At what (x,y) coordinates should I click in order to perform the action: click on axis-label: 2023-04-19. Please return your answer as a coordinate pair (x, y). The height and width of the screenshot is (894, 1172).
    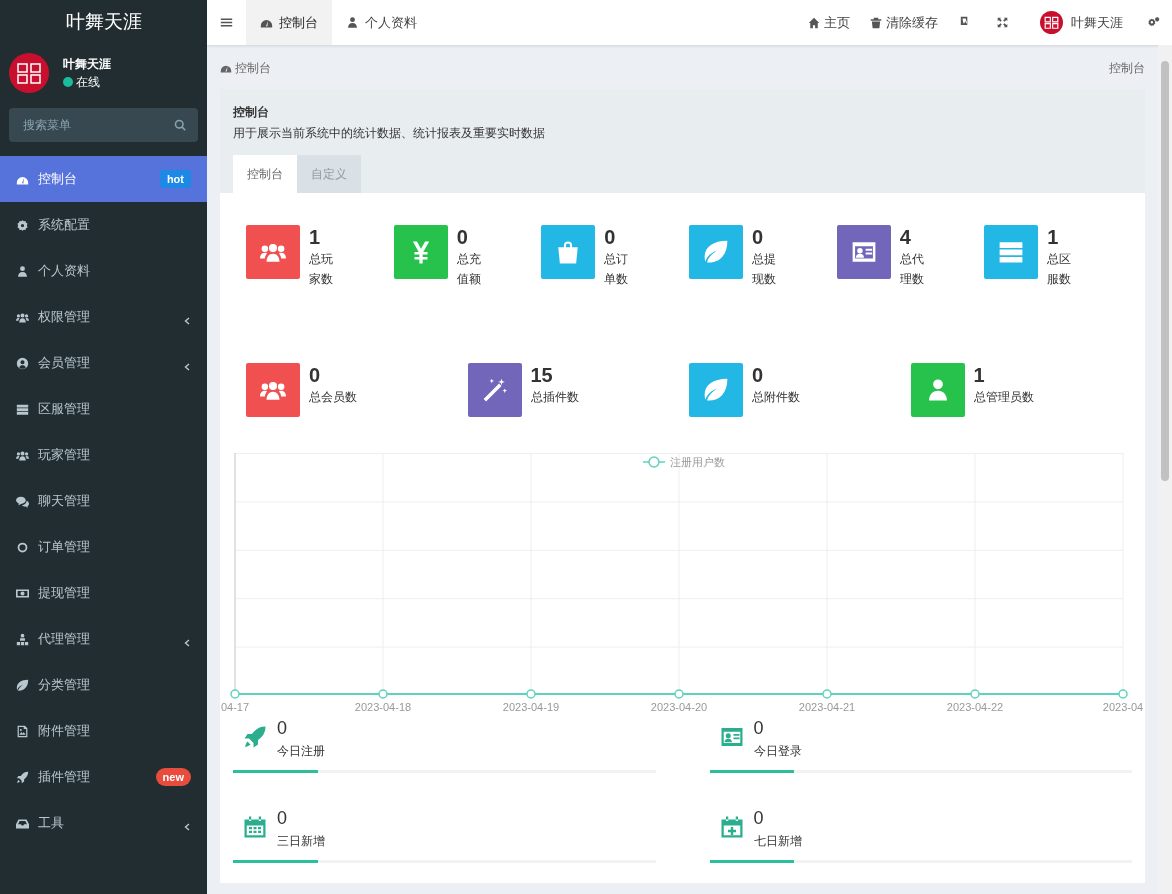
    Looking at the image, I should click on (531, 707).